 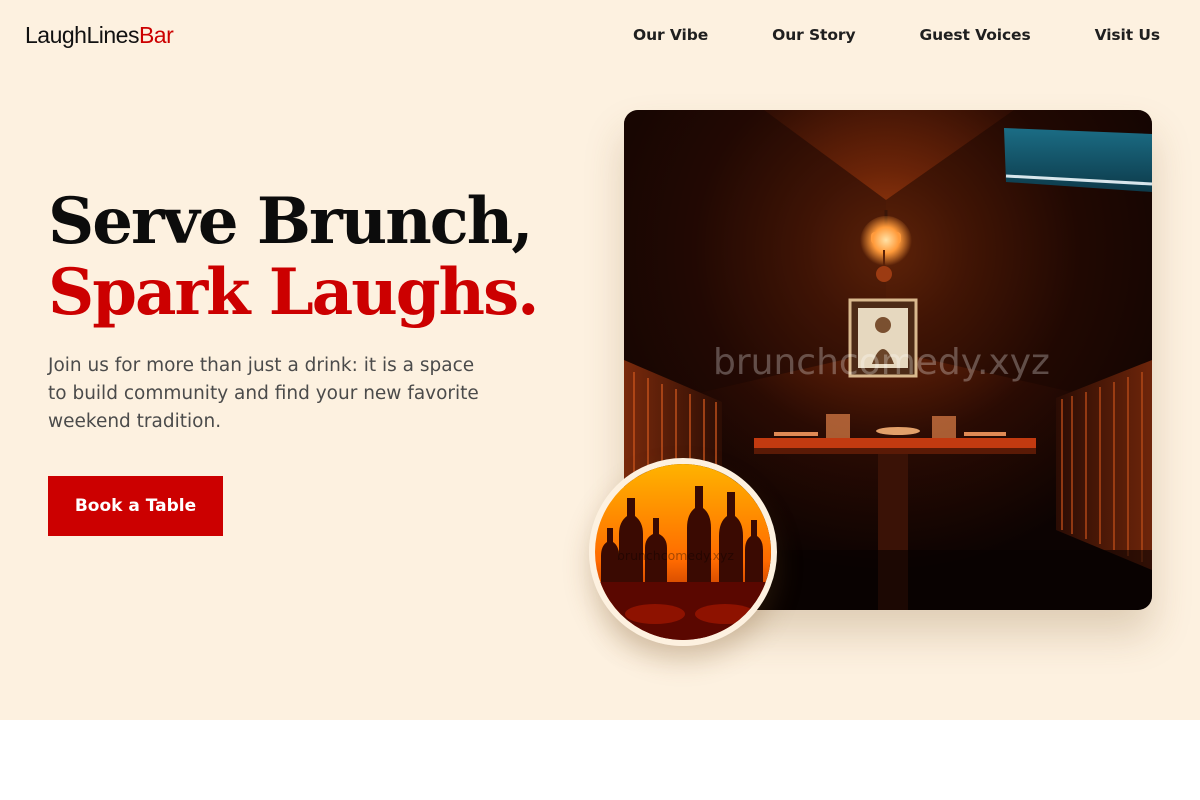 What do you see at coordinates (1128, 35) in the screenshot?
I see `nav-item-visit-us: Visit Us` at bounding box center [1128, 35].